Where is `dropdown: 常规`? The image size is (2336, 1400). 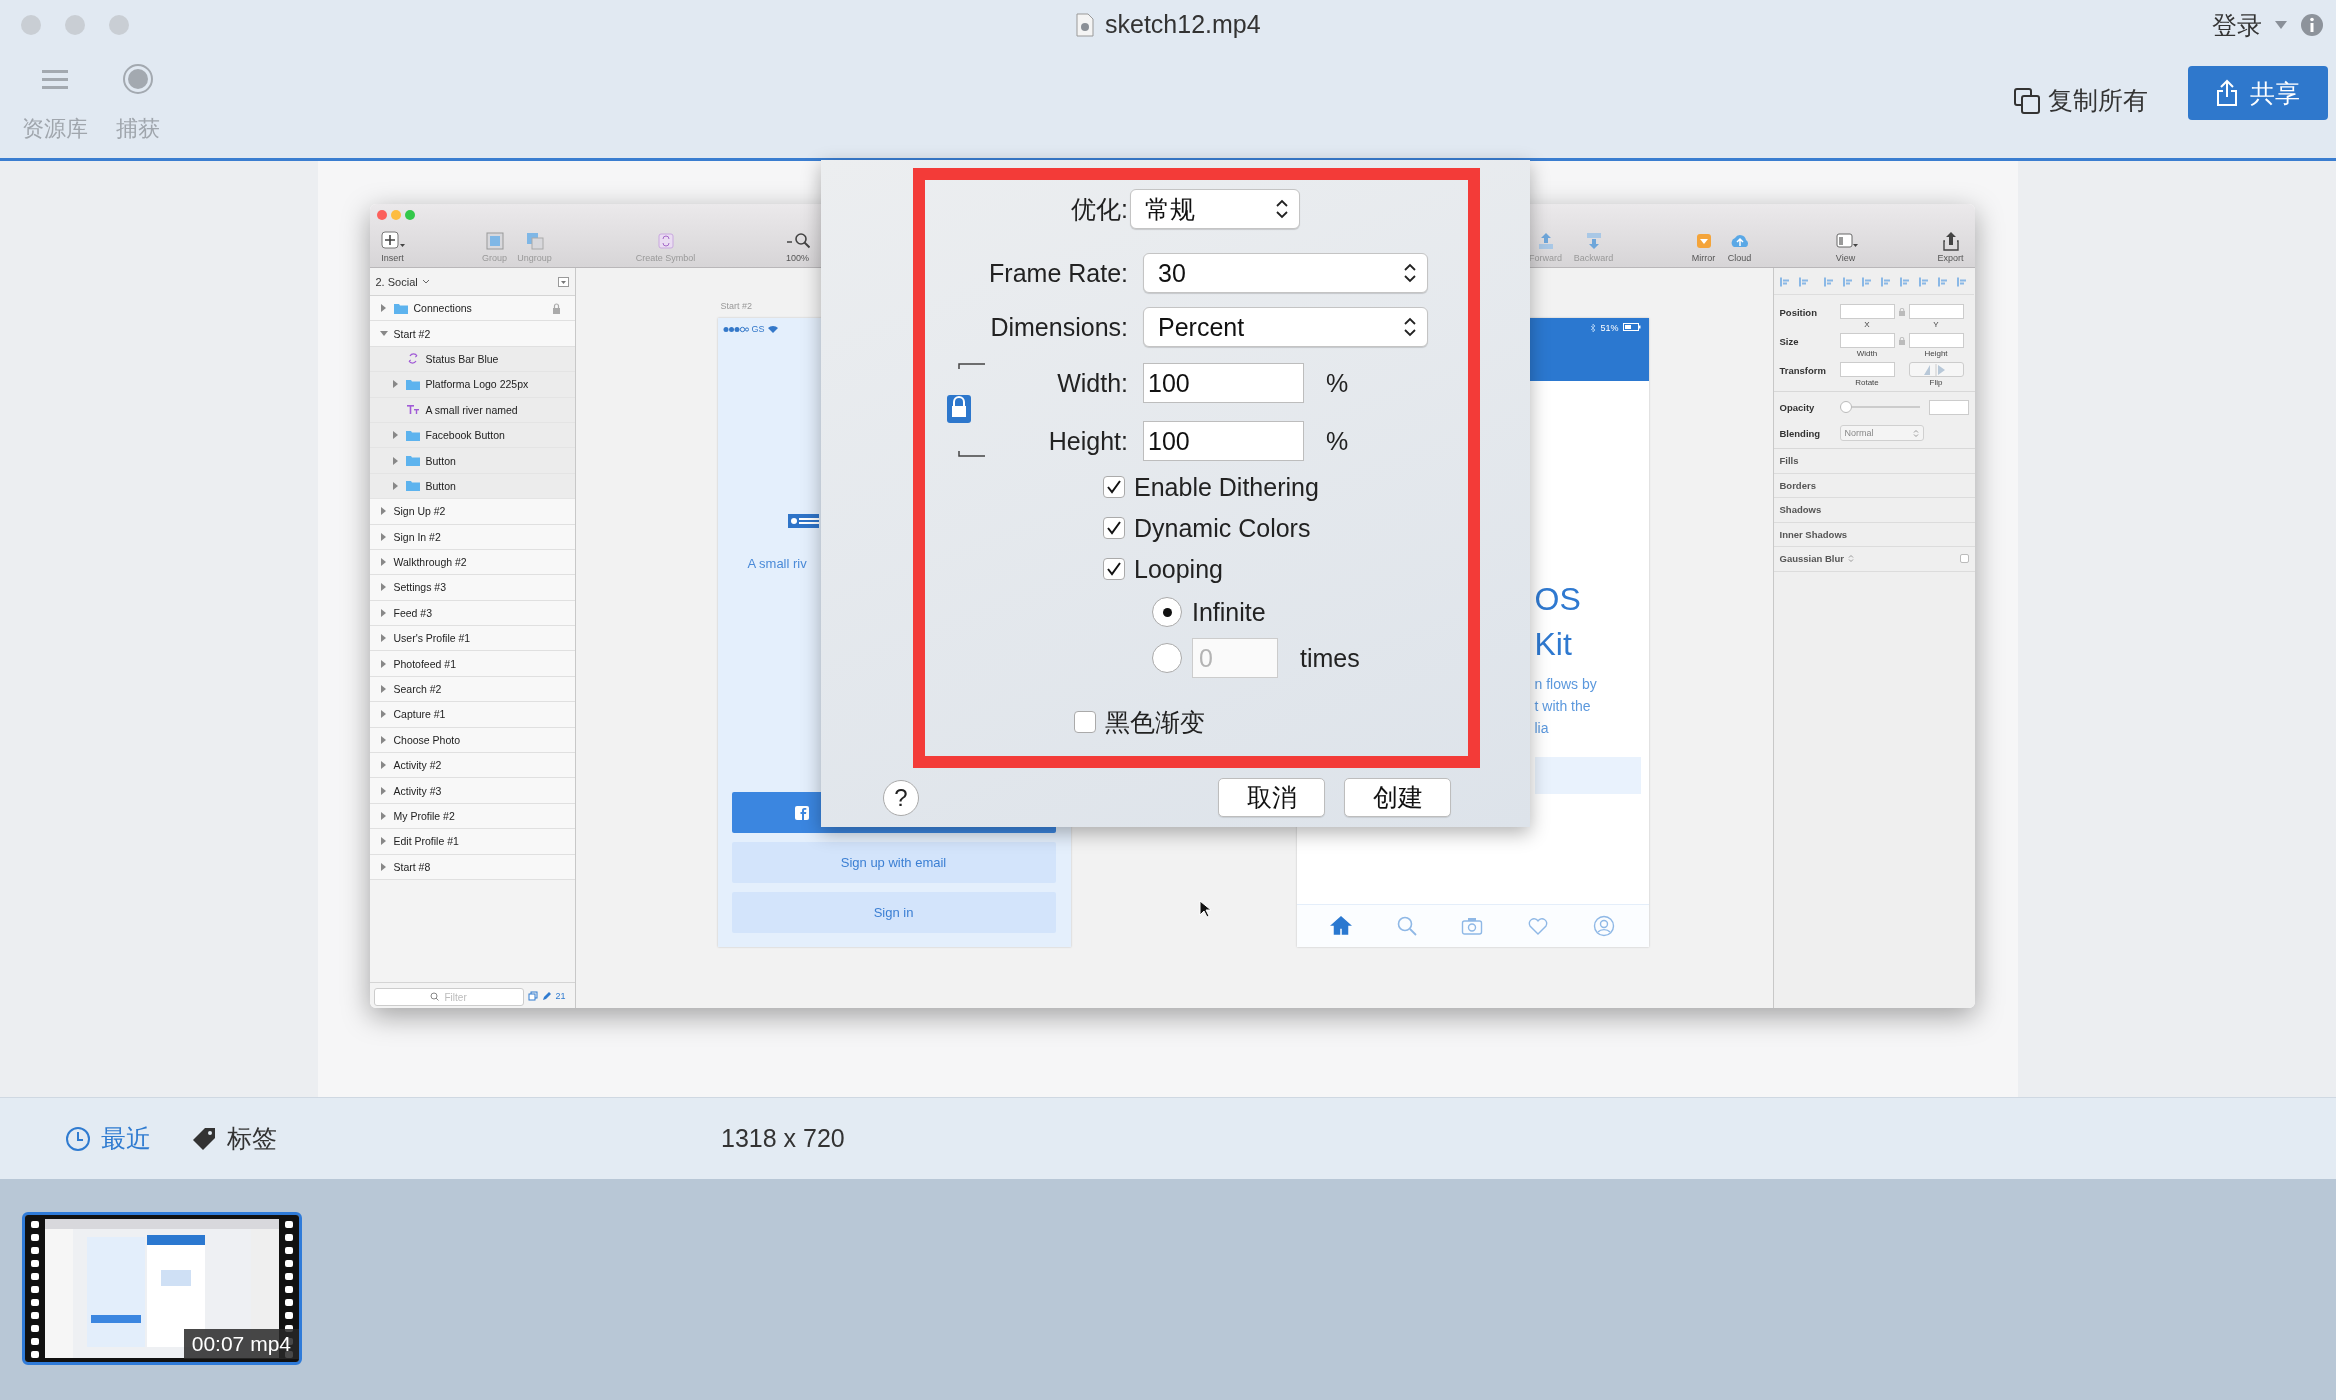
dropdown: 常规 is located at coordinates (1215, 209).